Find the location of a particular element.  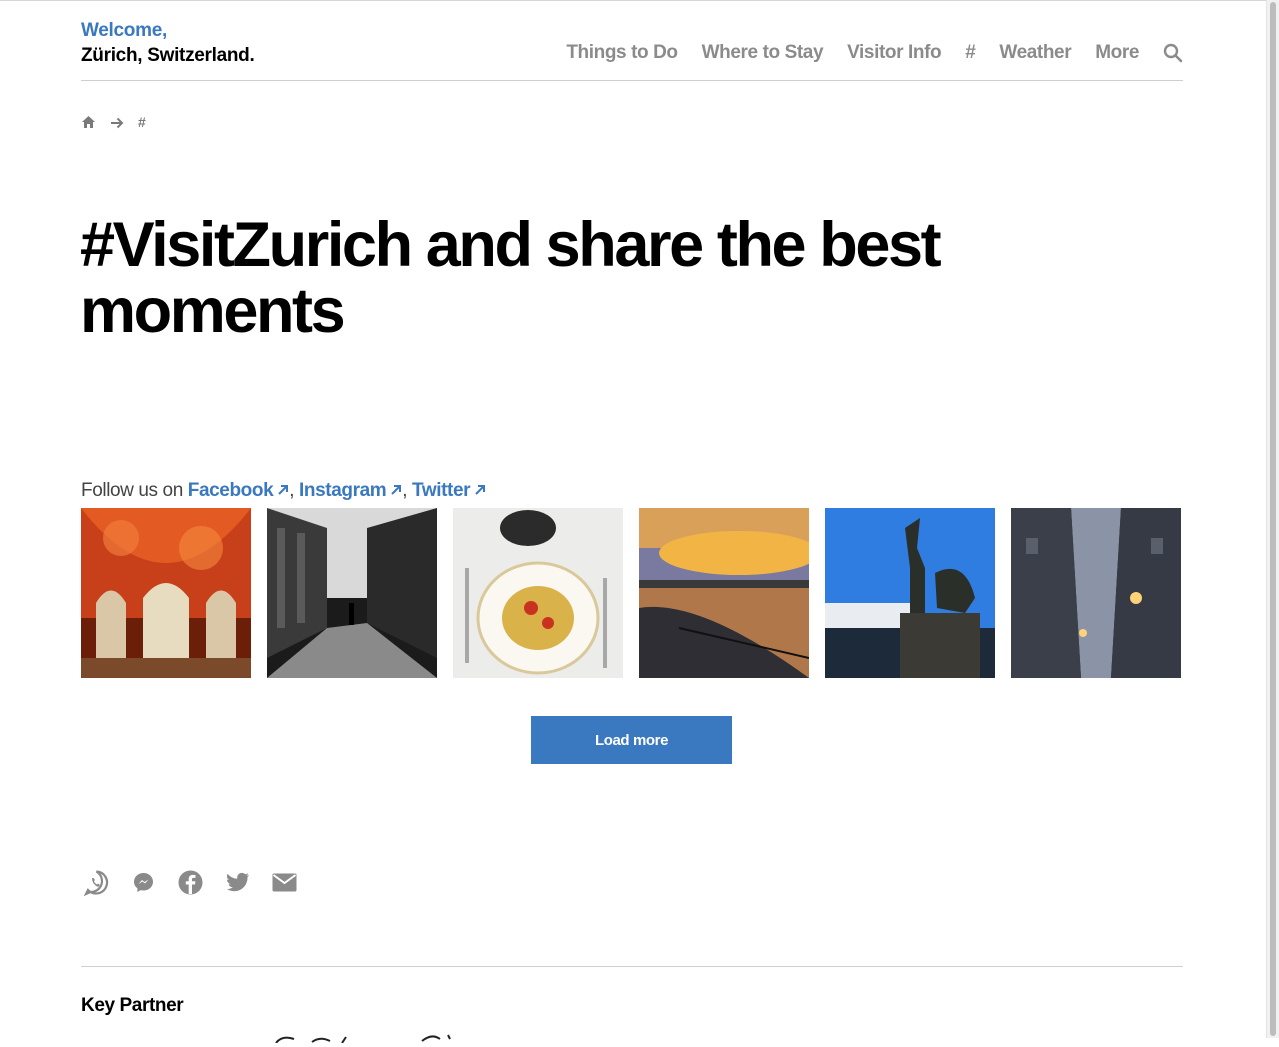

follow-prefix: Follow us on is located at coordinates (132, 490).